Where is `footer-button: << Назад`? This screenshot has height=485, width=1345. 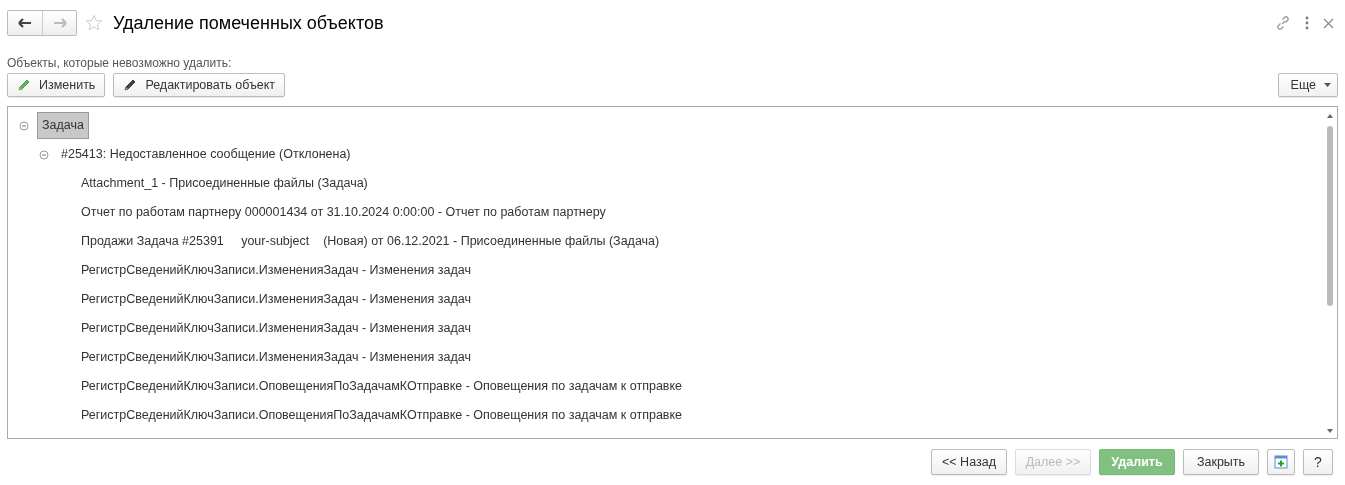
footer-button: << Назад is located at coordinates (969, 462).